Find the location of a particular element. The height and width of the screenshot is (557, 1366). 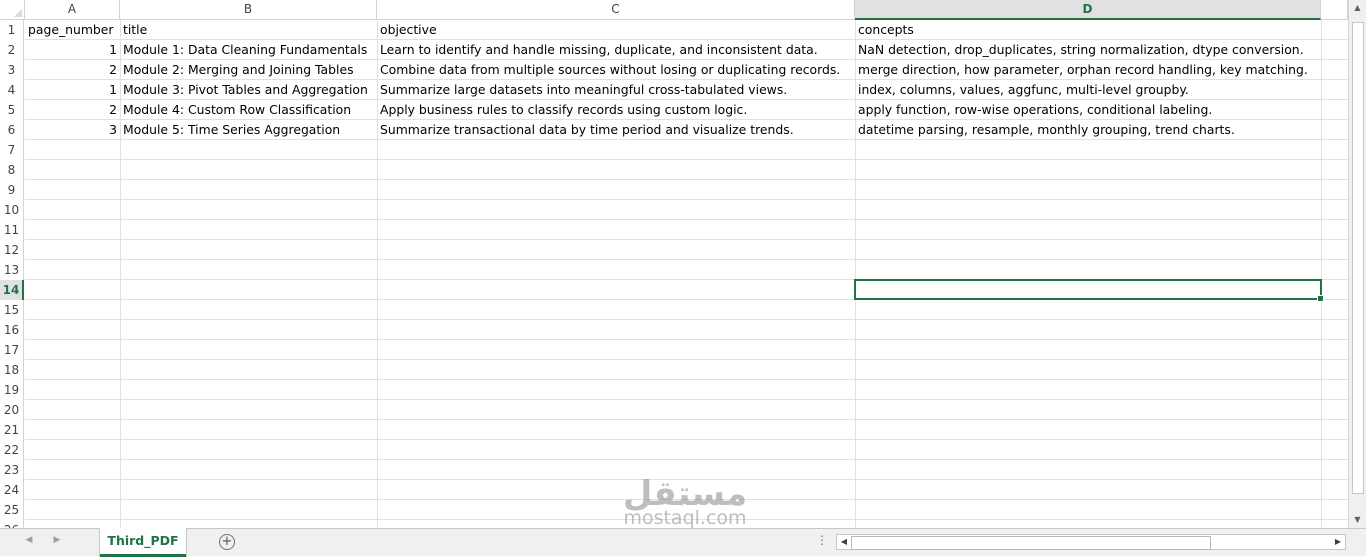

cell-b5: Module 4: Custom Row Classification is located at coordinates (248, 110).